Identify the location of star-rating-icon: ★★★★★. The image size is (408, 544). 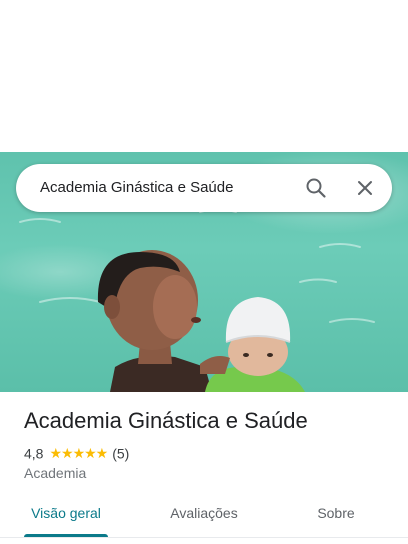
(78, 452).